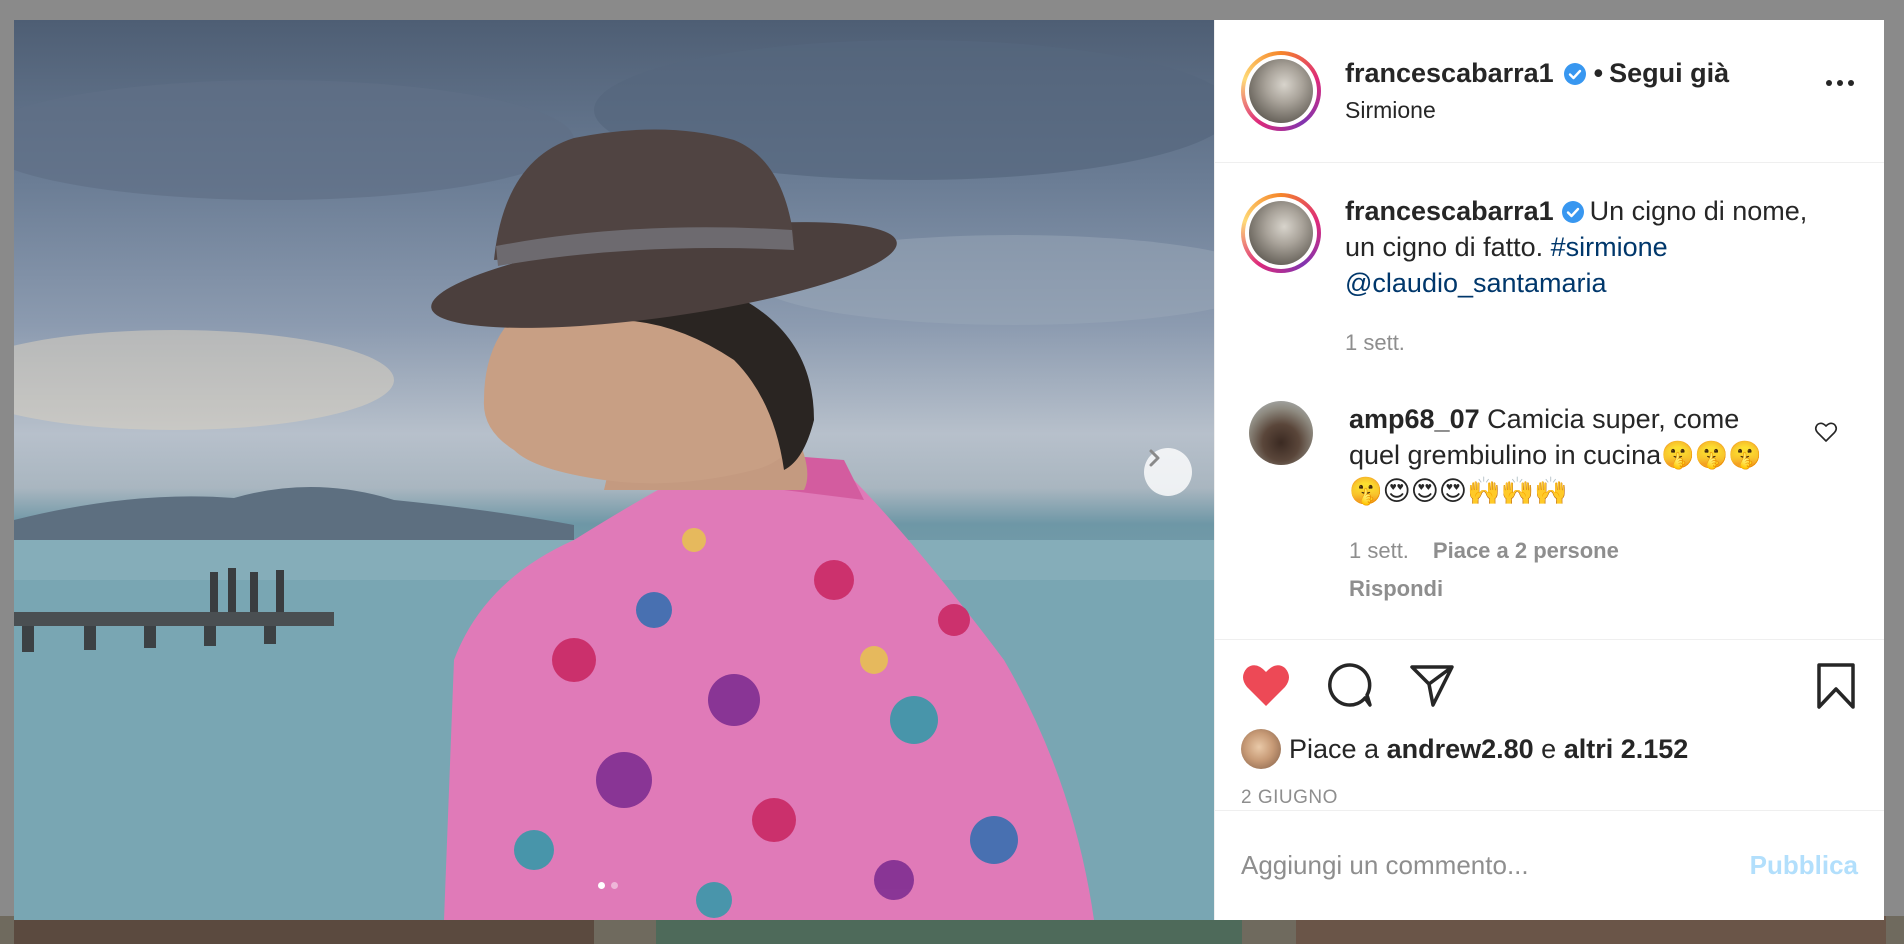  Describe the element at coordinates (1449, 211) in the screenshot. I see `caption-username: francescabarra1` at that location.